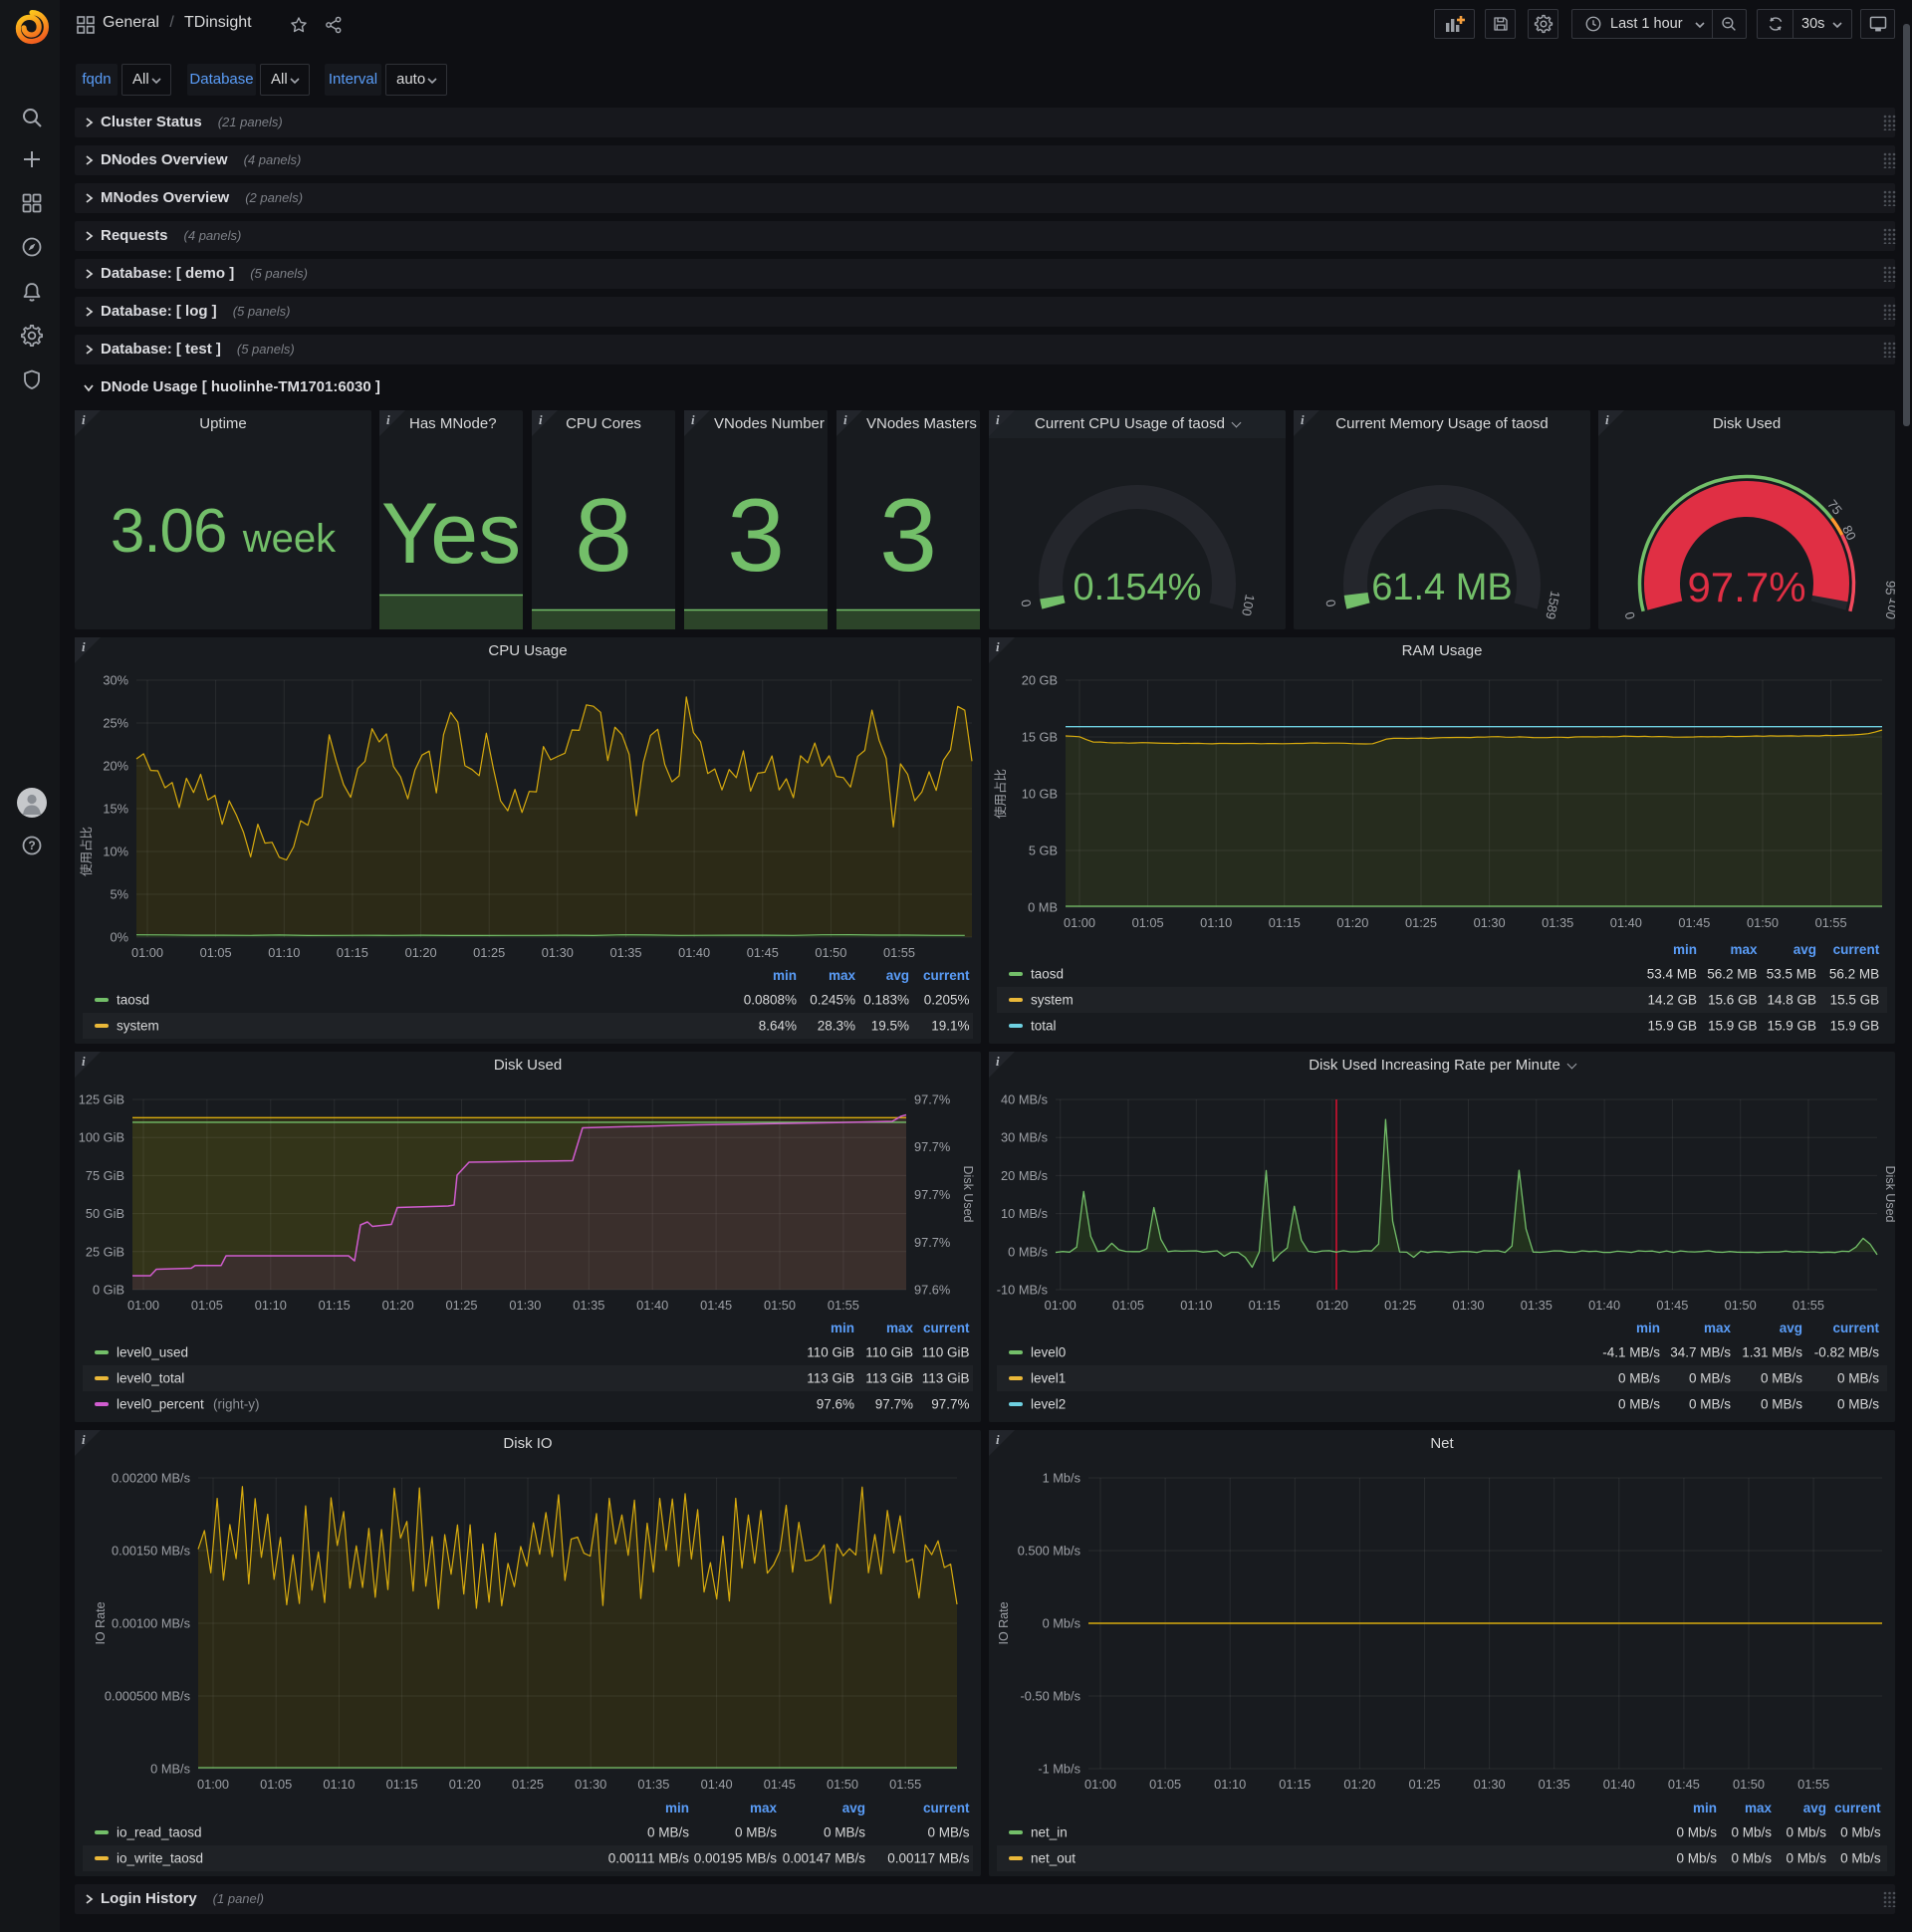 This screenshot has width=1912, height=1932. I want to click on svg-text: 0 Mb/s, so click(1806, 1832).